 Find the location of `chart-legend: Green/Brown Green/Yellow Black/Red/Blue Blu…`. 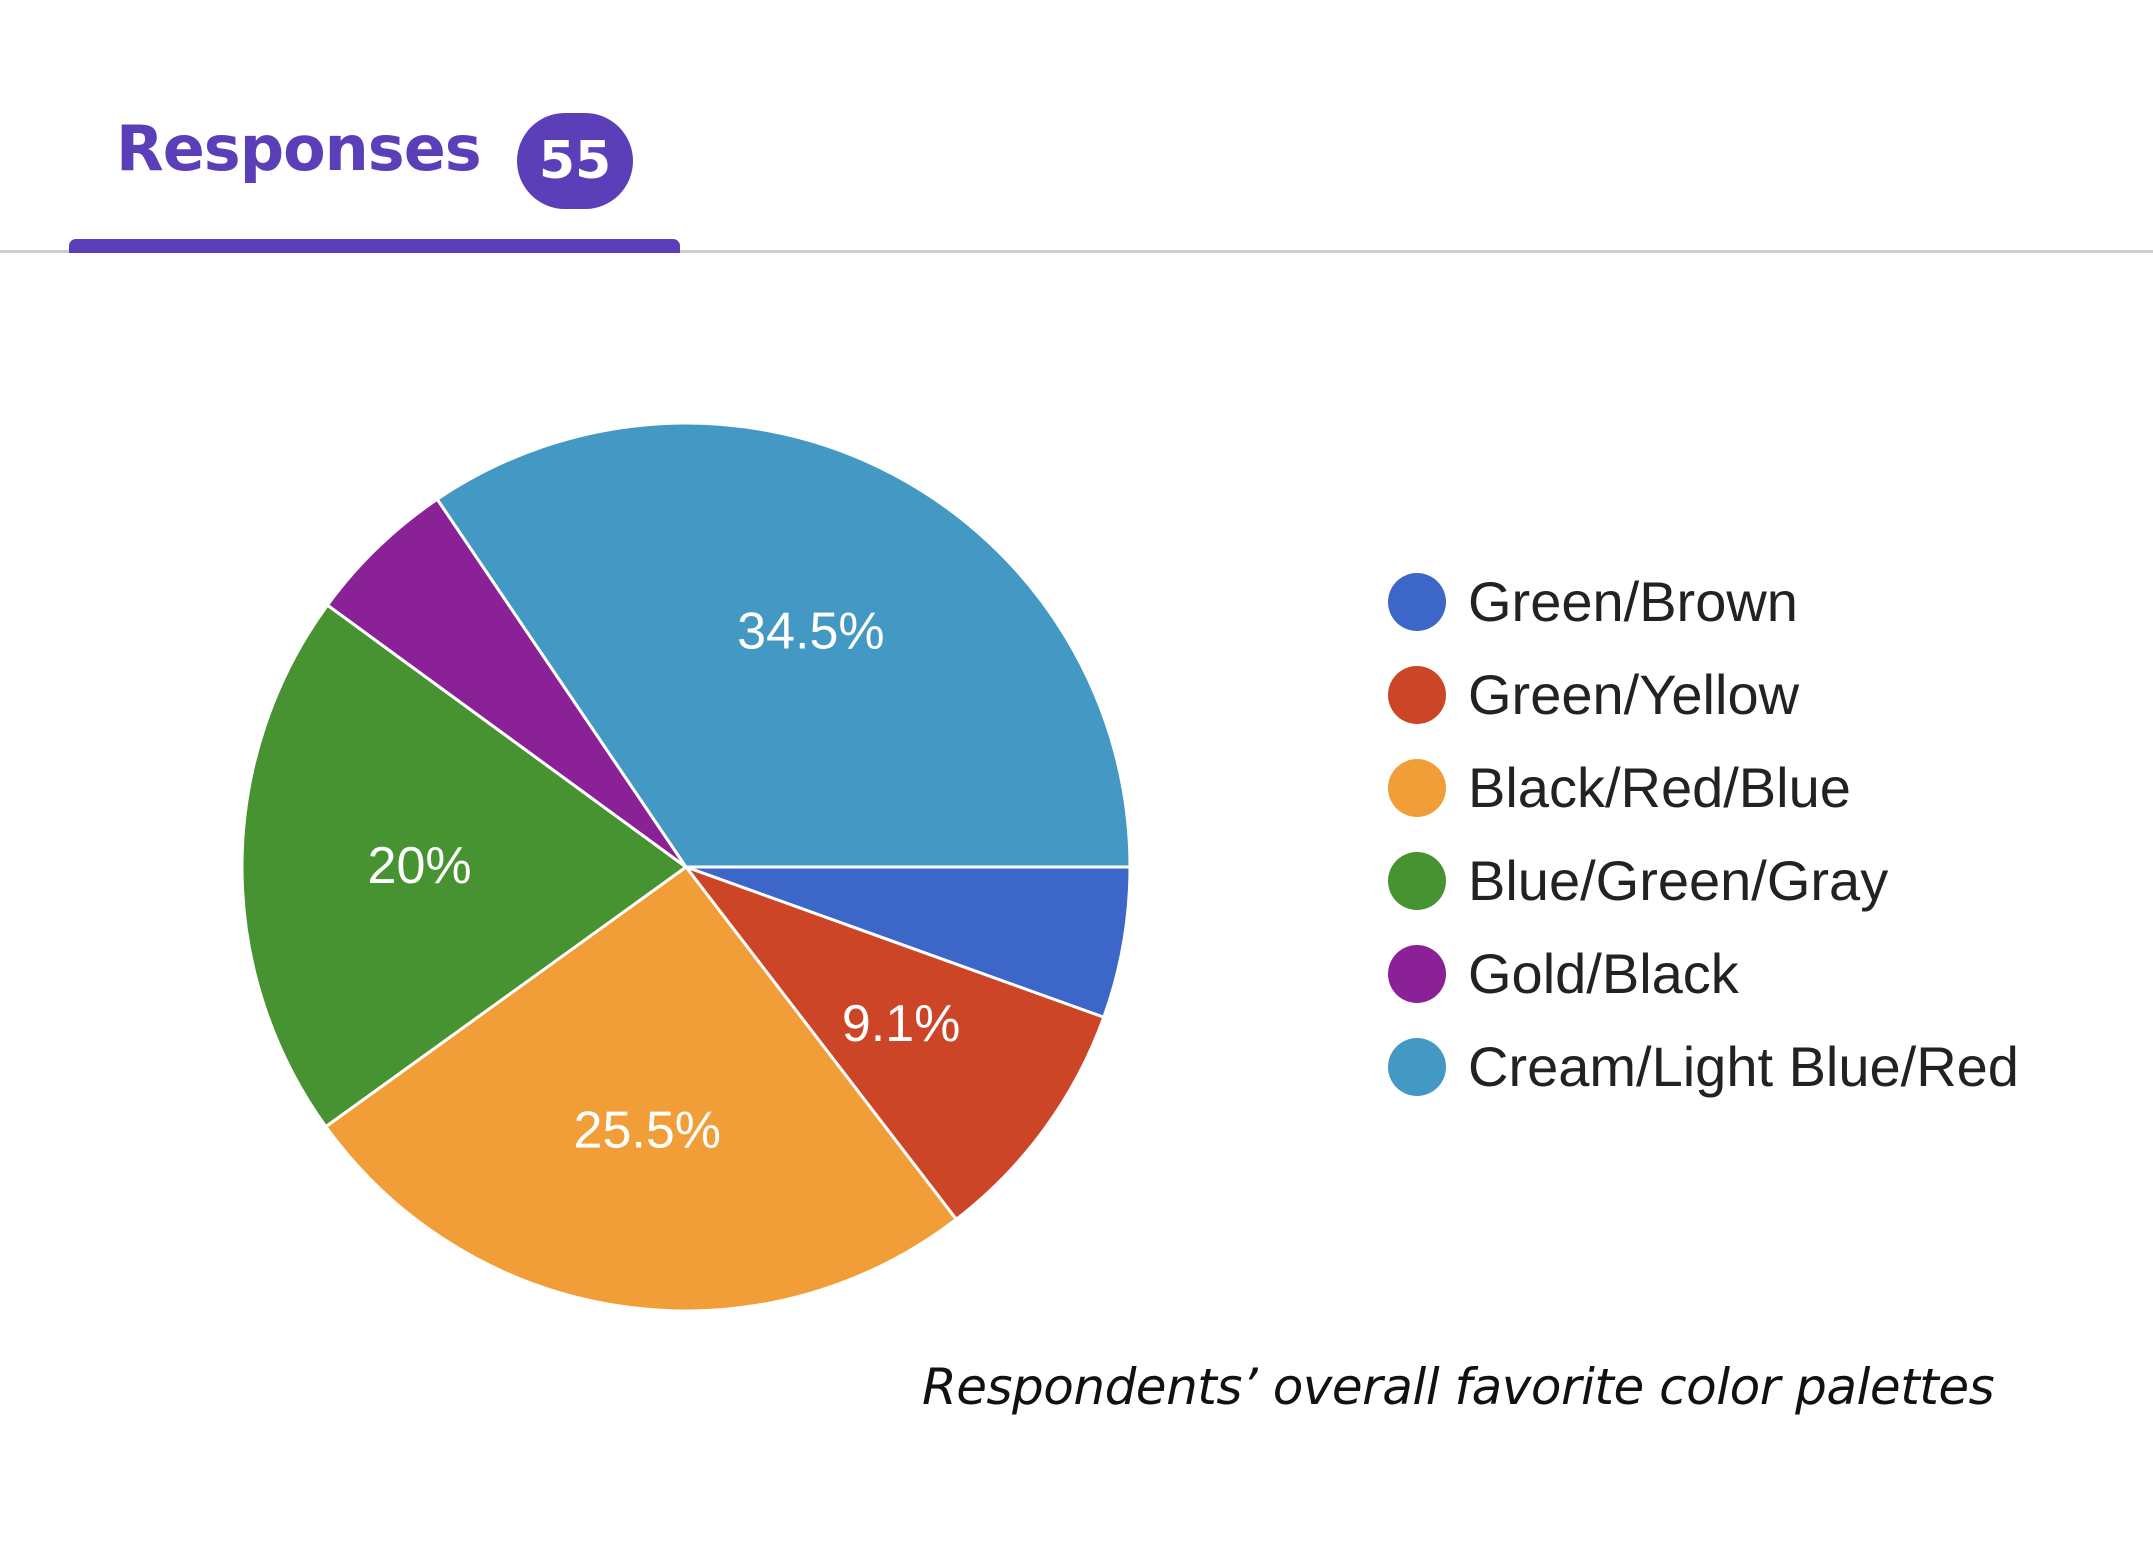

chart-legend: Green/Brown Green/Yellow Black/Red/Blue Blu… is located at coordinates (1703, 834).